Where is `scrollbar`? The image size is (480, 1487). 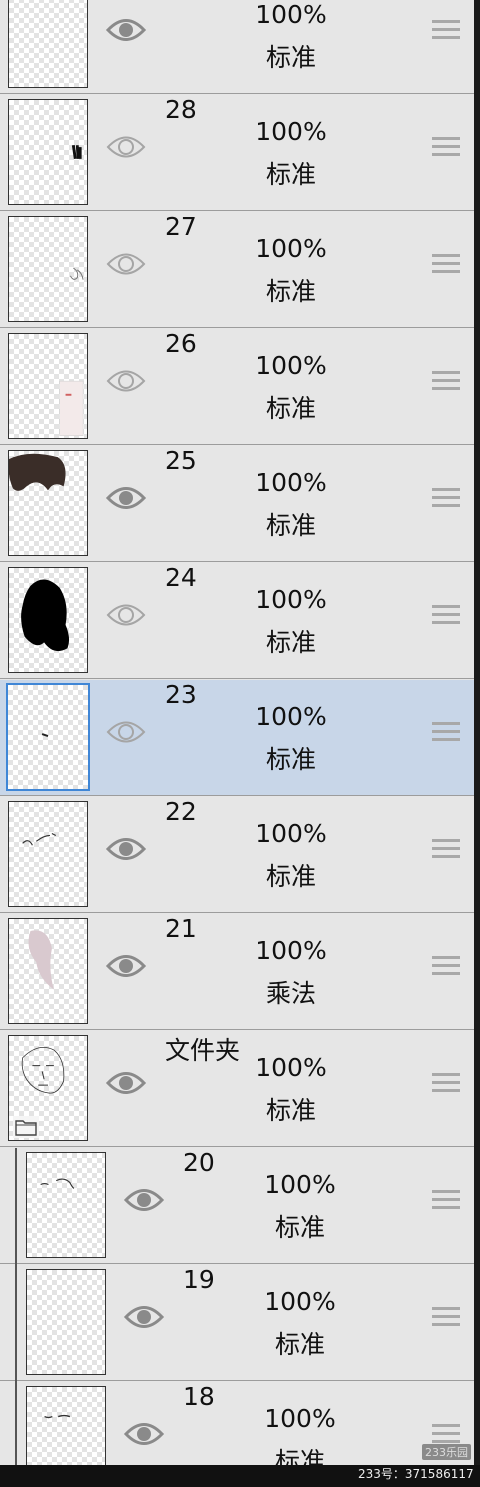 scrollbar is located at coordinates (477, 743).